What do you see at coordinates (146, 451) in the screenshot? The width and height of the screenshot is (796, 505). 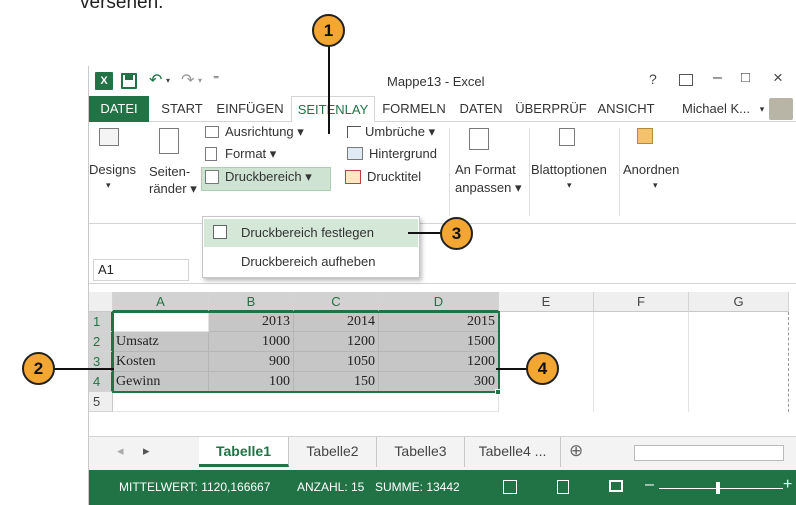 I see `sheet-next-icon: ▸` at bounding box center [146, 451].